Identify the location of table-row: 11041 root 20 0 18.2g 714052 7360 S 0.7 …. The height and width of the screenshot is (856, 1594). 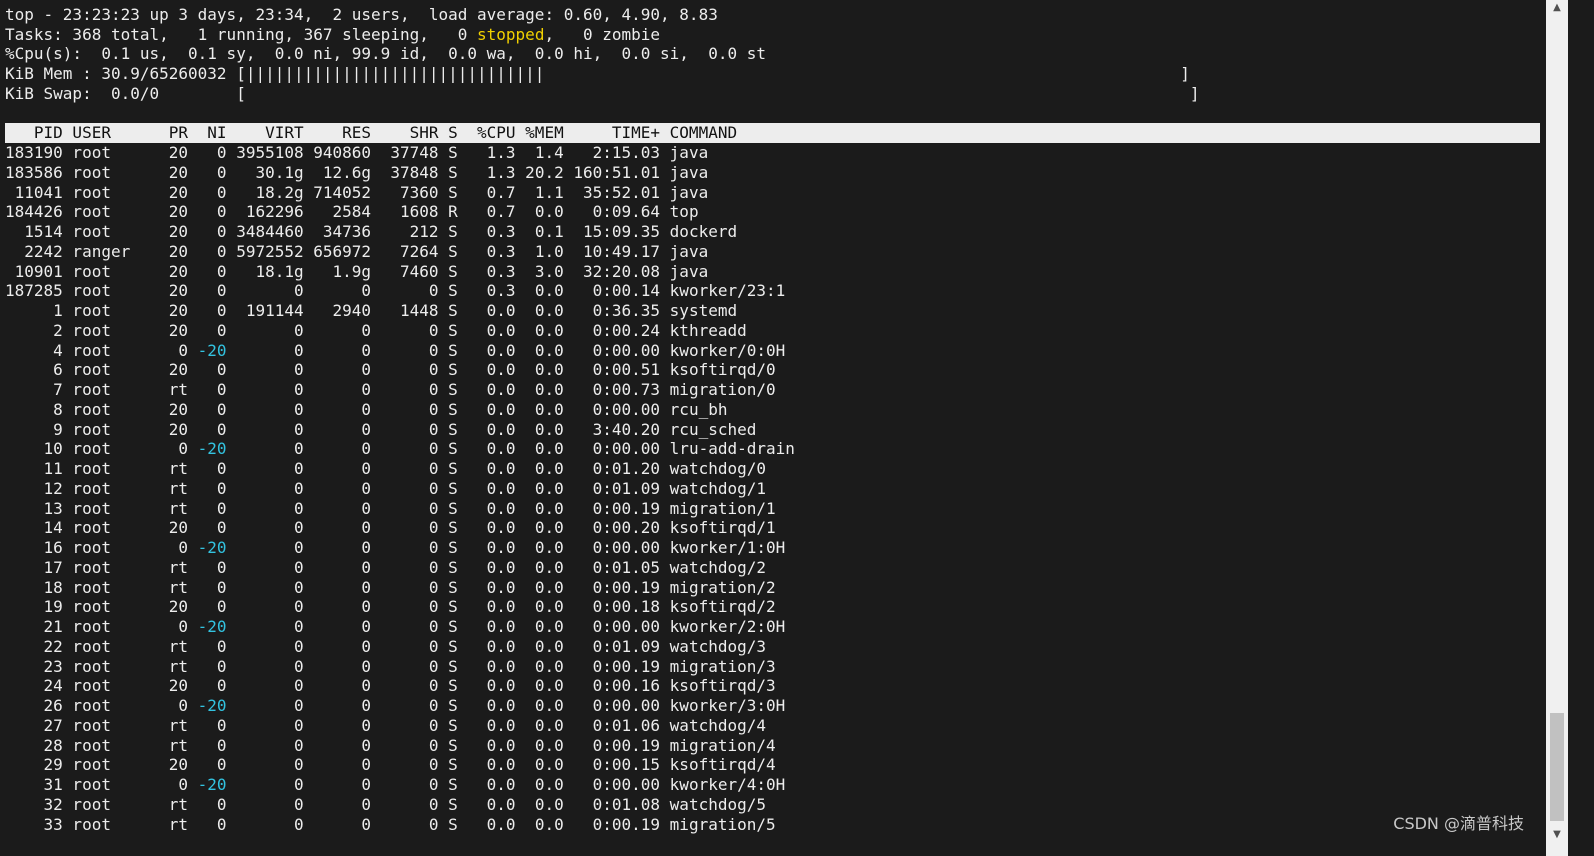
(357, 192).